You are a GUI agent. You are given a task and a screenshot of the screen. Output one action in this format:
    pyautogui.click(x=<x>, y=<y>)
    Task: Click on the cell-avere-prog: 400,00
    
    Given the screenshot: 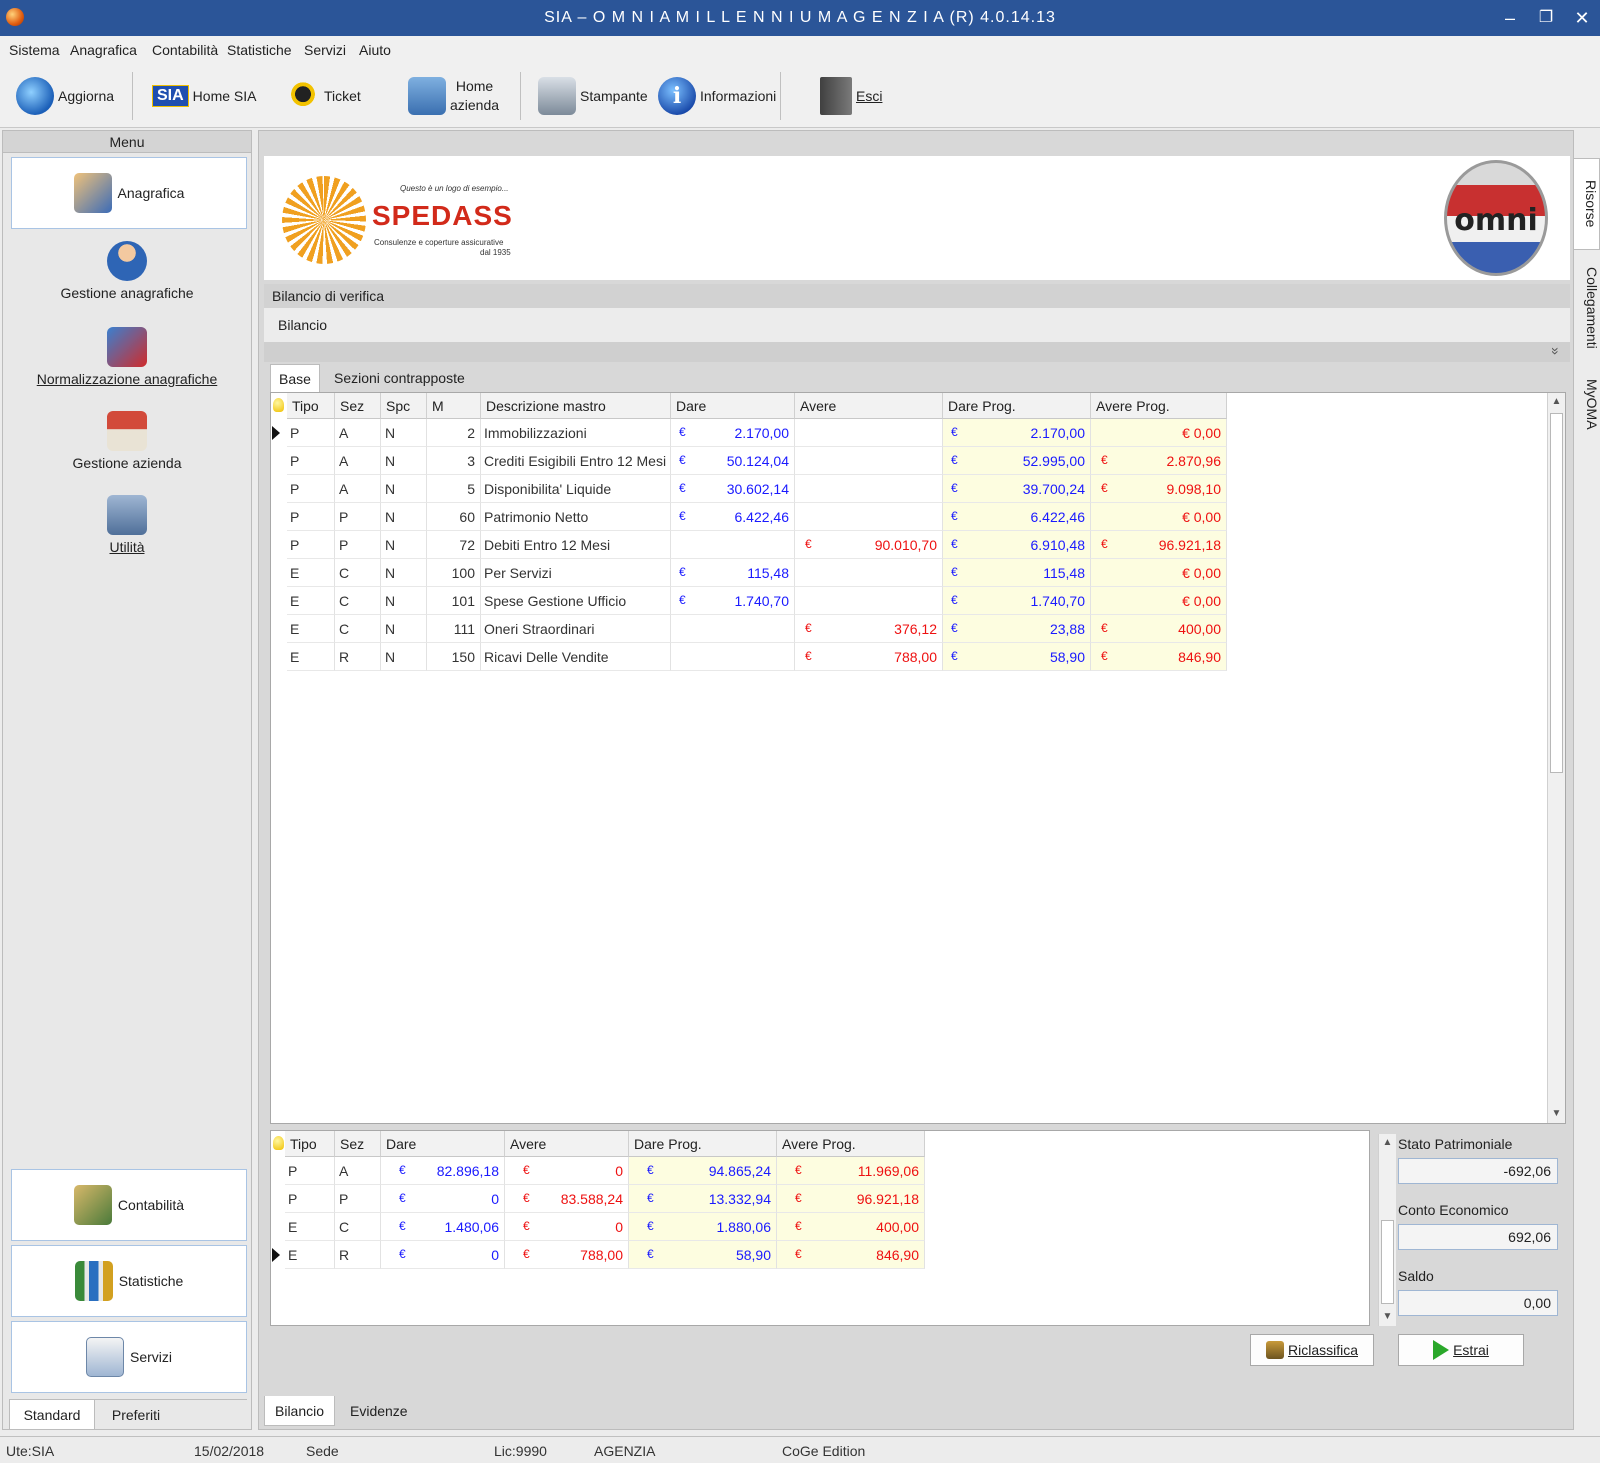 What is the action you would take?
    pyautogui.click(x=1159, y=629)
    